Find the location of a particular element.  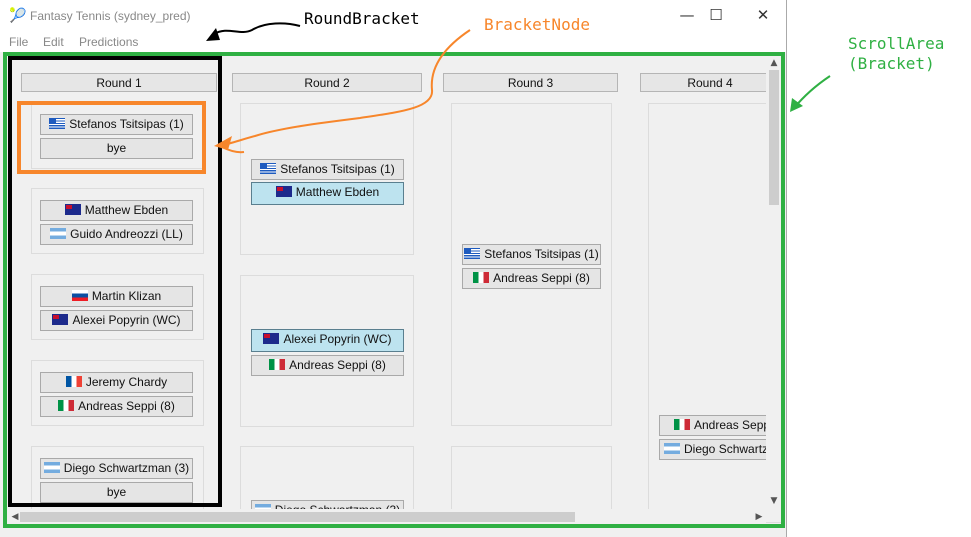

orange-arrow-tail is located at coordinates (233, 150).